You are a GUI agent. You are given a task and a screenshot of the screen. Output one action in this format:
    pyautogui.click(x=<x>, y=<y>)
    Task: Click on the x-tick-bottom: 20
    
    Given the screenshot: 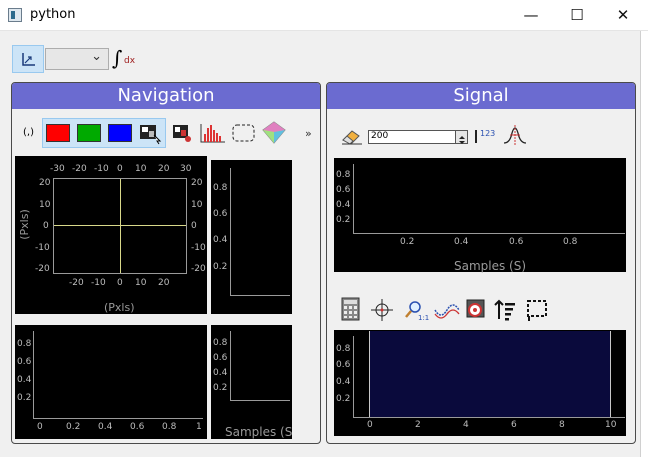 What is the action you would take?
    pyautogui.click(x=164, y=283)
    